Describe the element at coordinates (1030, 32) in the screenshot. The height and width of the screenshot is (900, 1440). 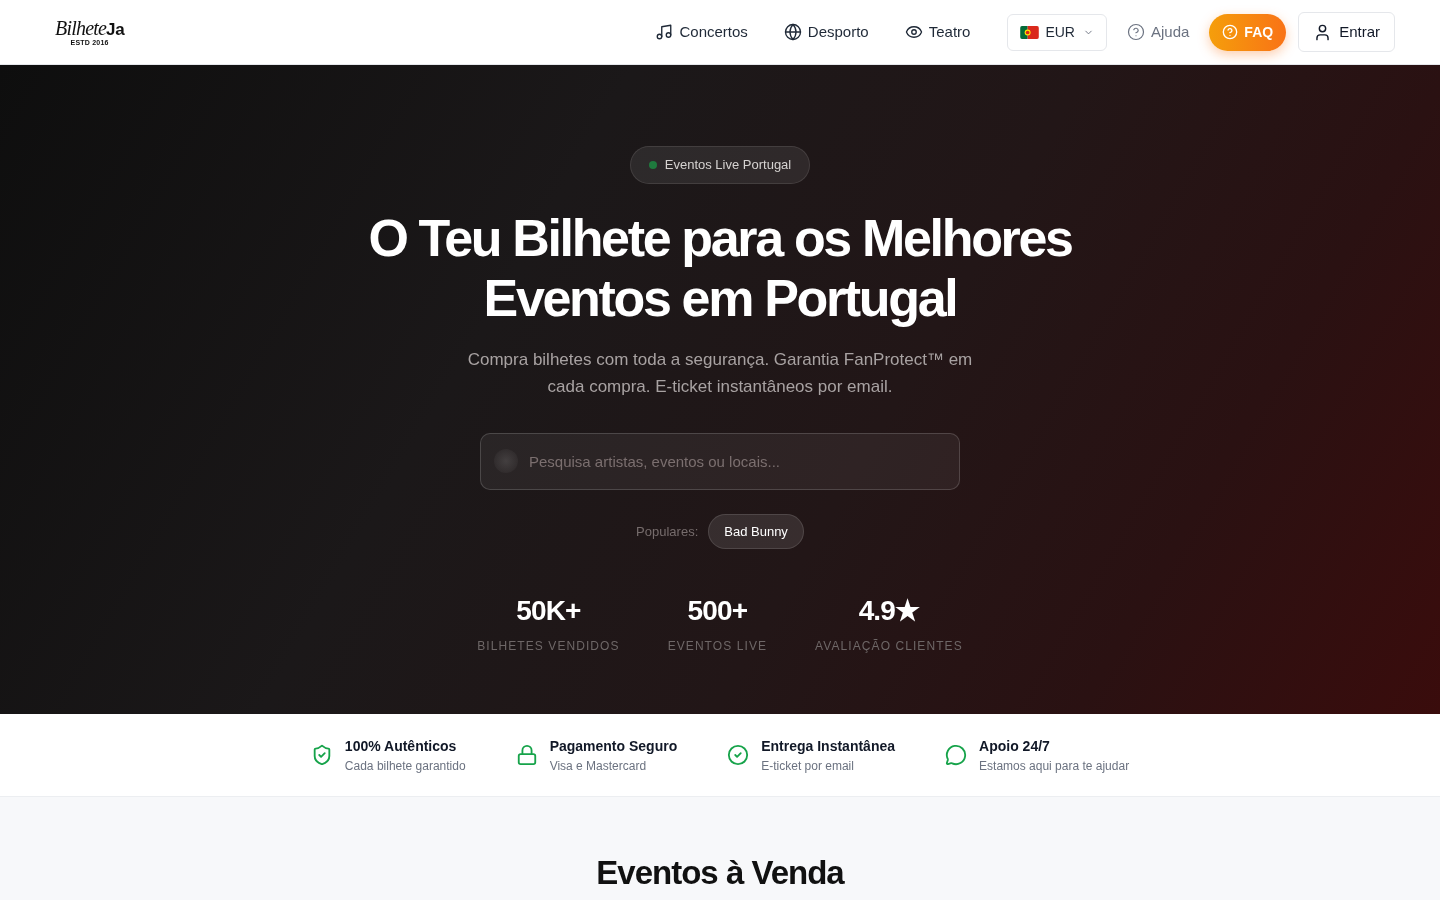
I see `portugal-flag-icon` at that location.